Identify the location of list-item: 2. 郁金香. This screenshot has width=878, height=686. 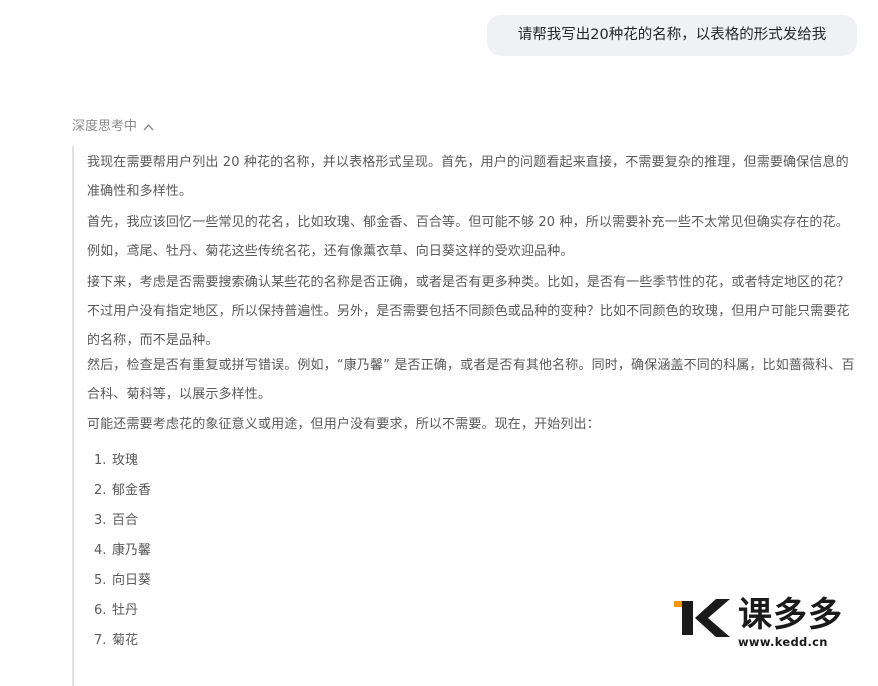
(119, 491).